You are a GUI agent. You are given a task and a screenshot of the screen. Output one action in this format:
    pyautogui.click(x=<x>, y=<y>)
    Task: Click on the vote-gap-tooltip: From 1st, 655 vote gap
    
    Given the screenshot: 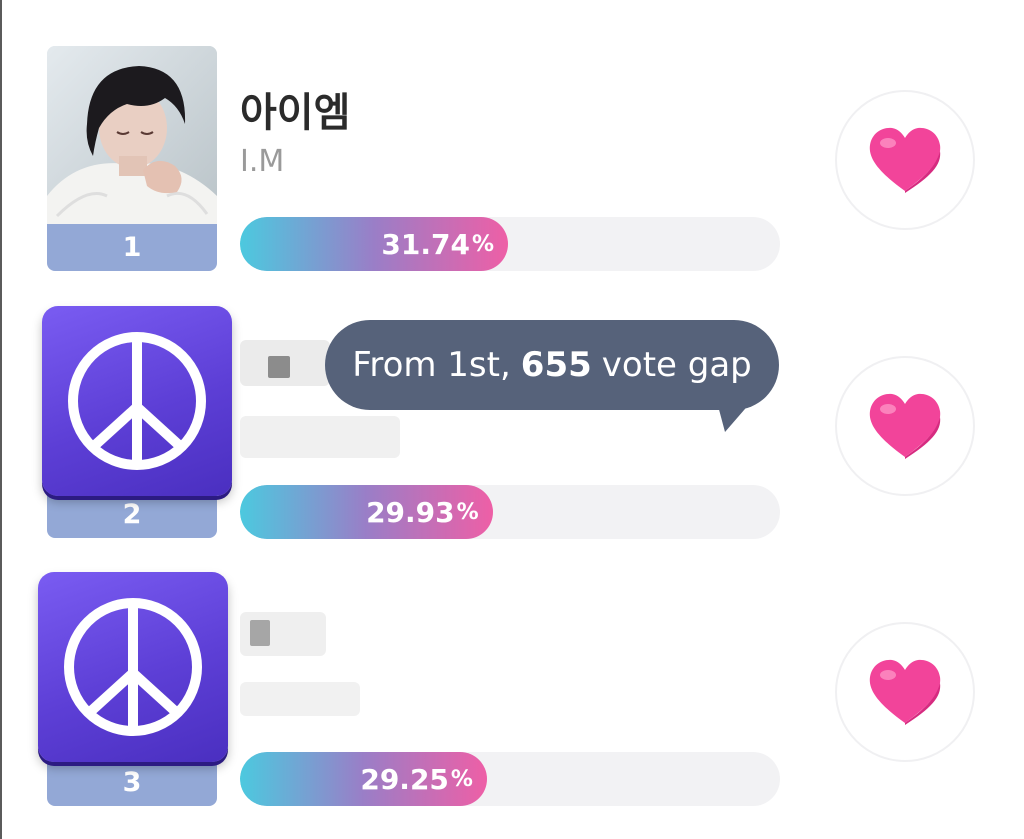 What is the action you would take?
    pyautogui.click(x=552, y=376)
    